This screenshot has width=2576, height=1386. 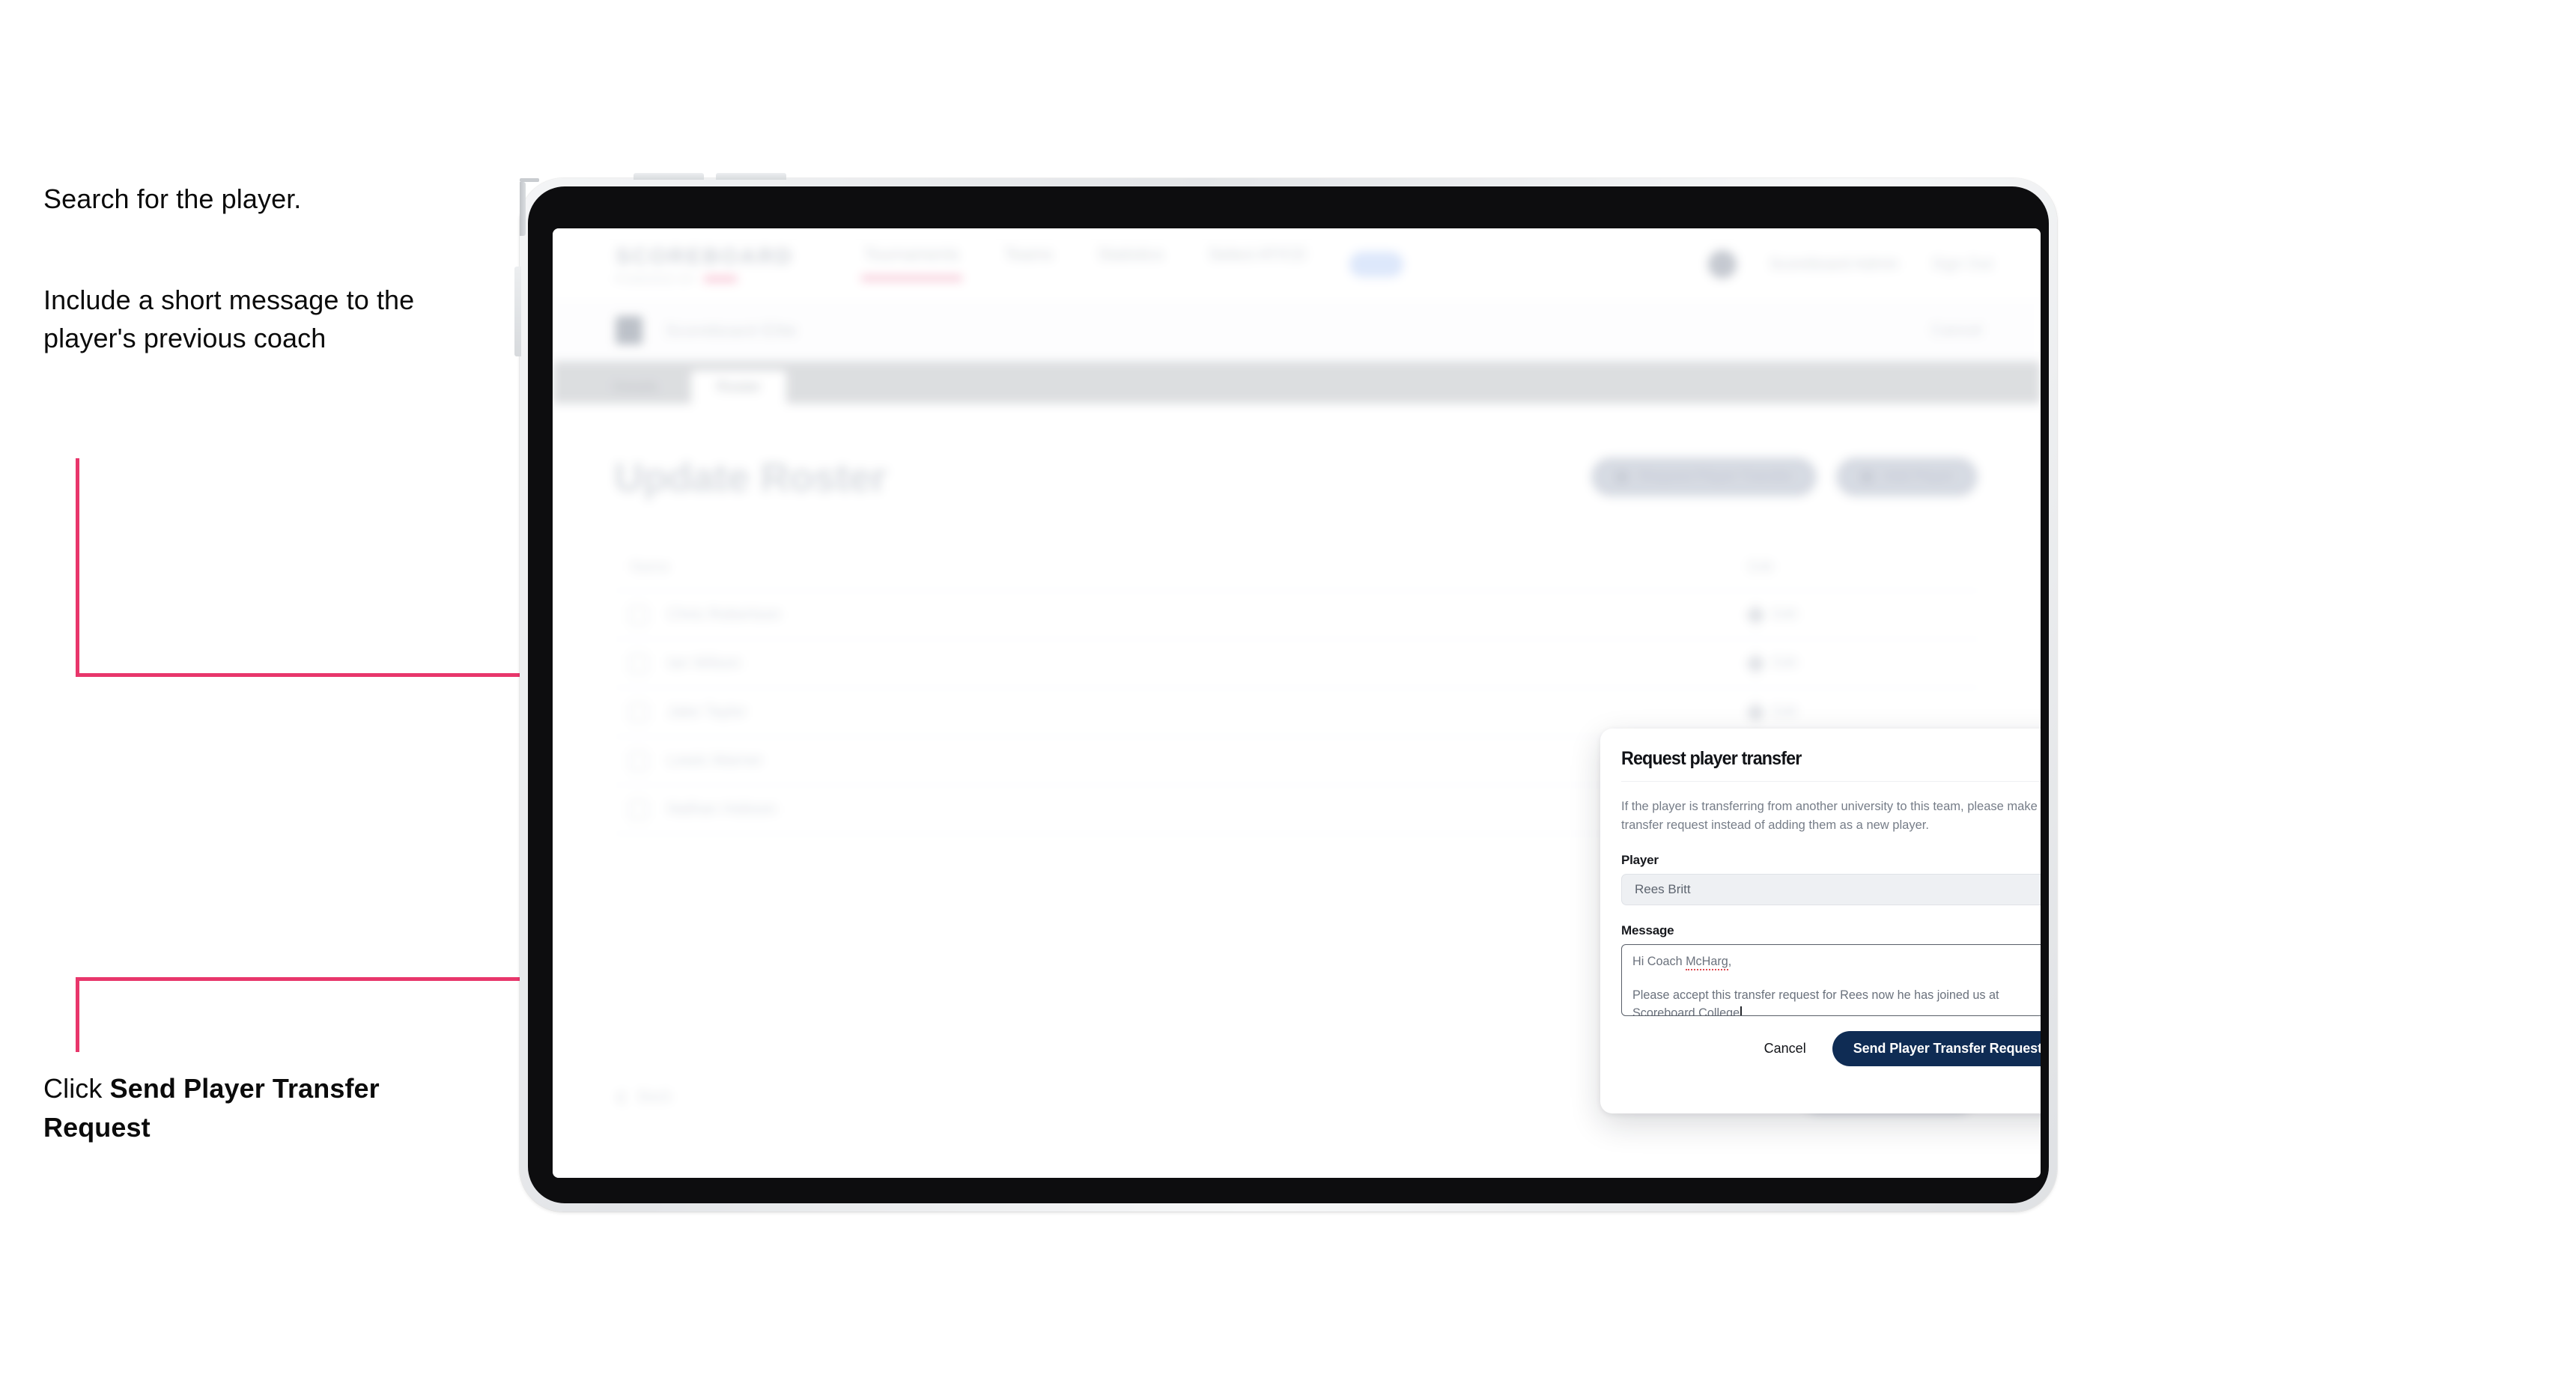 I want to click on text-cursor, so click(x=1741, y=1011).